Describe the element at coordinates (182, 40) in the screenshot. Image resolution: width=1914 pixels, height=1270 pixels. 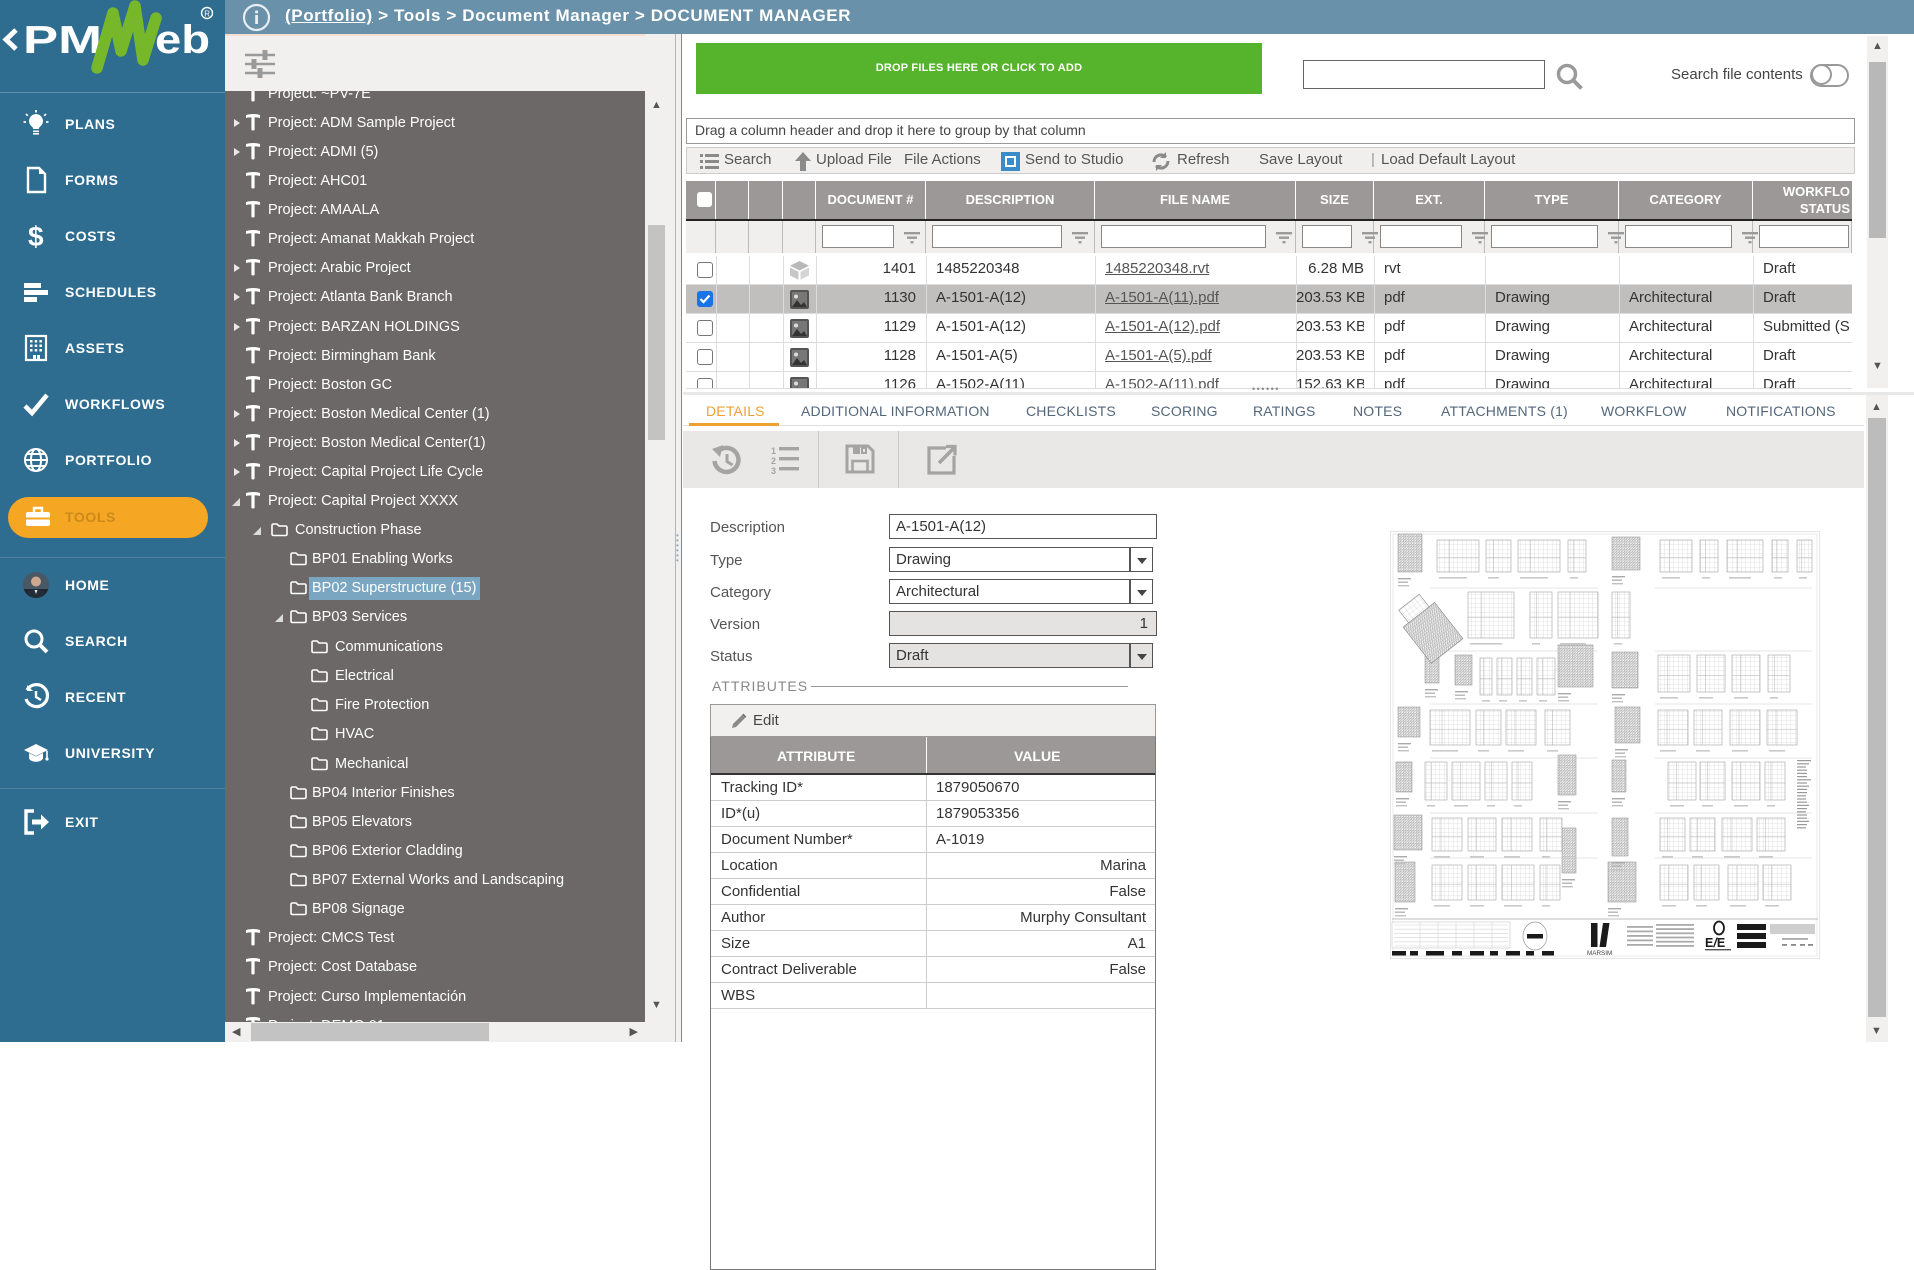
I see `svg-text: eb` at that location.